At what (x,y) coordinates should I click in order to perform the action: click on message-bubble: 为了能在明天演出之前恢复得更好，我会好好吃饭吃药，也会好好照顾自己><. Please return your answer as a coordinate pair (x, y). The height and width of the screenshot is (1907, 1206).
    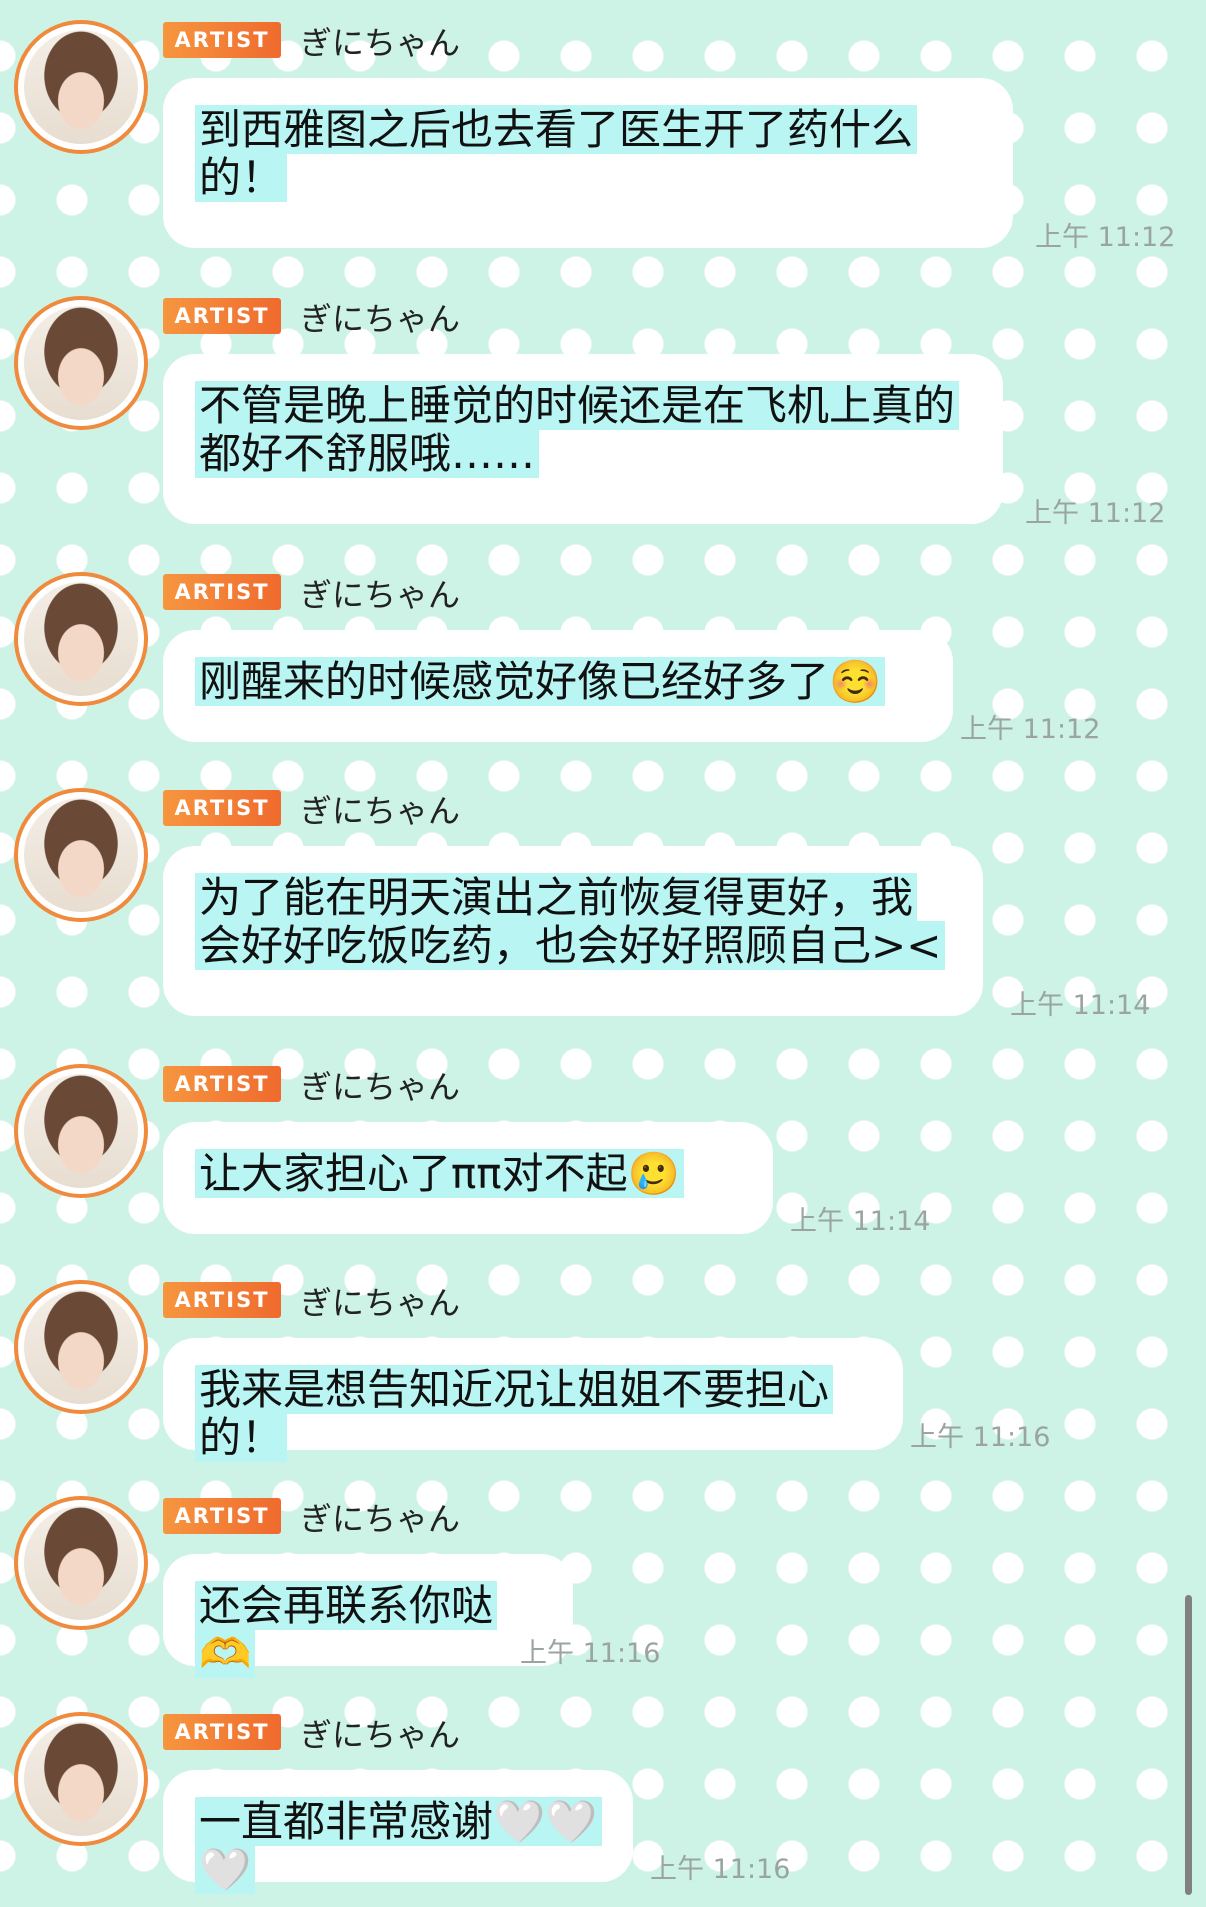
    Looking at the image, I should click on (573, 931).